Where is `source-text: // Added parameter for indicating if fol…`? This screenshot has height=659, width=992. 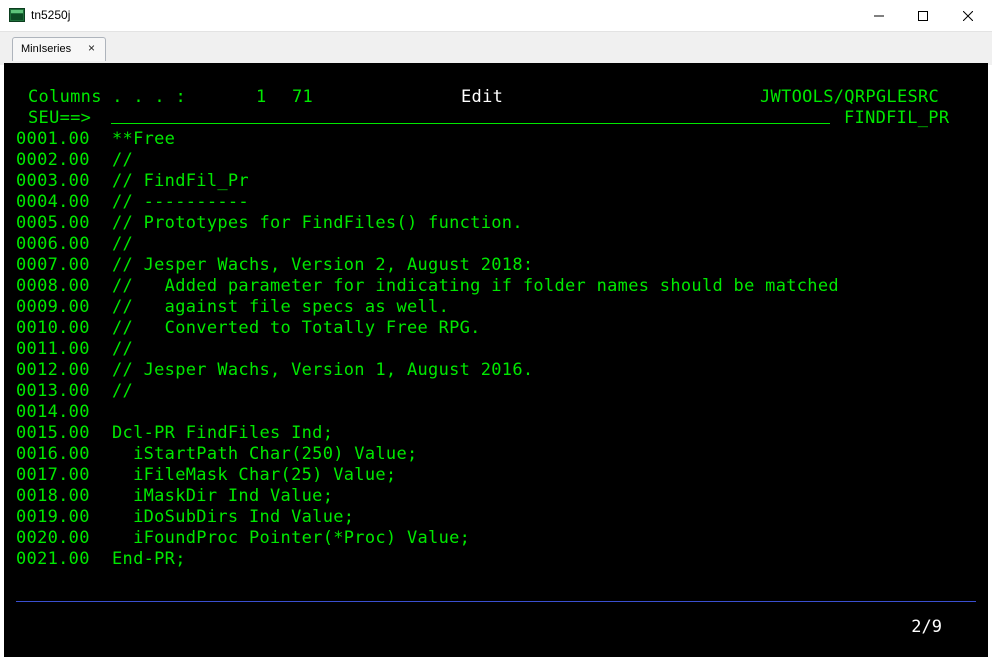 source-text: // Added parameter for indicating if fol… is located at coordinates (475, 286).